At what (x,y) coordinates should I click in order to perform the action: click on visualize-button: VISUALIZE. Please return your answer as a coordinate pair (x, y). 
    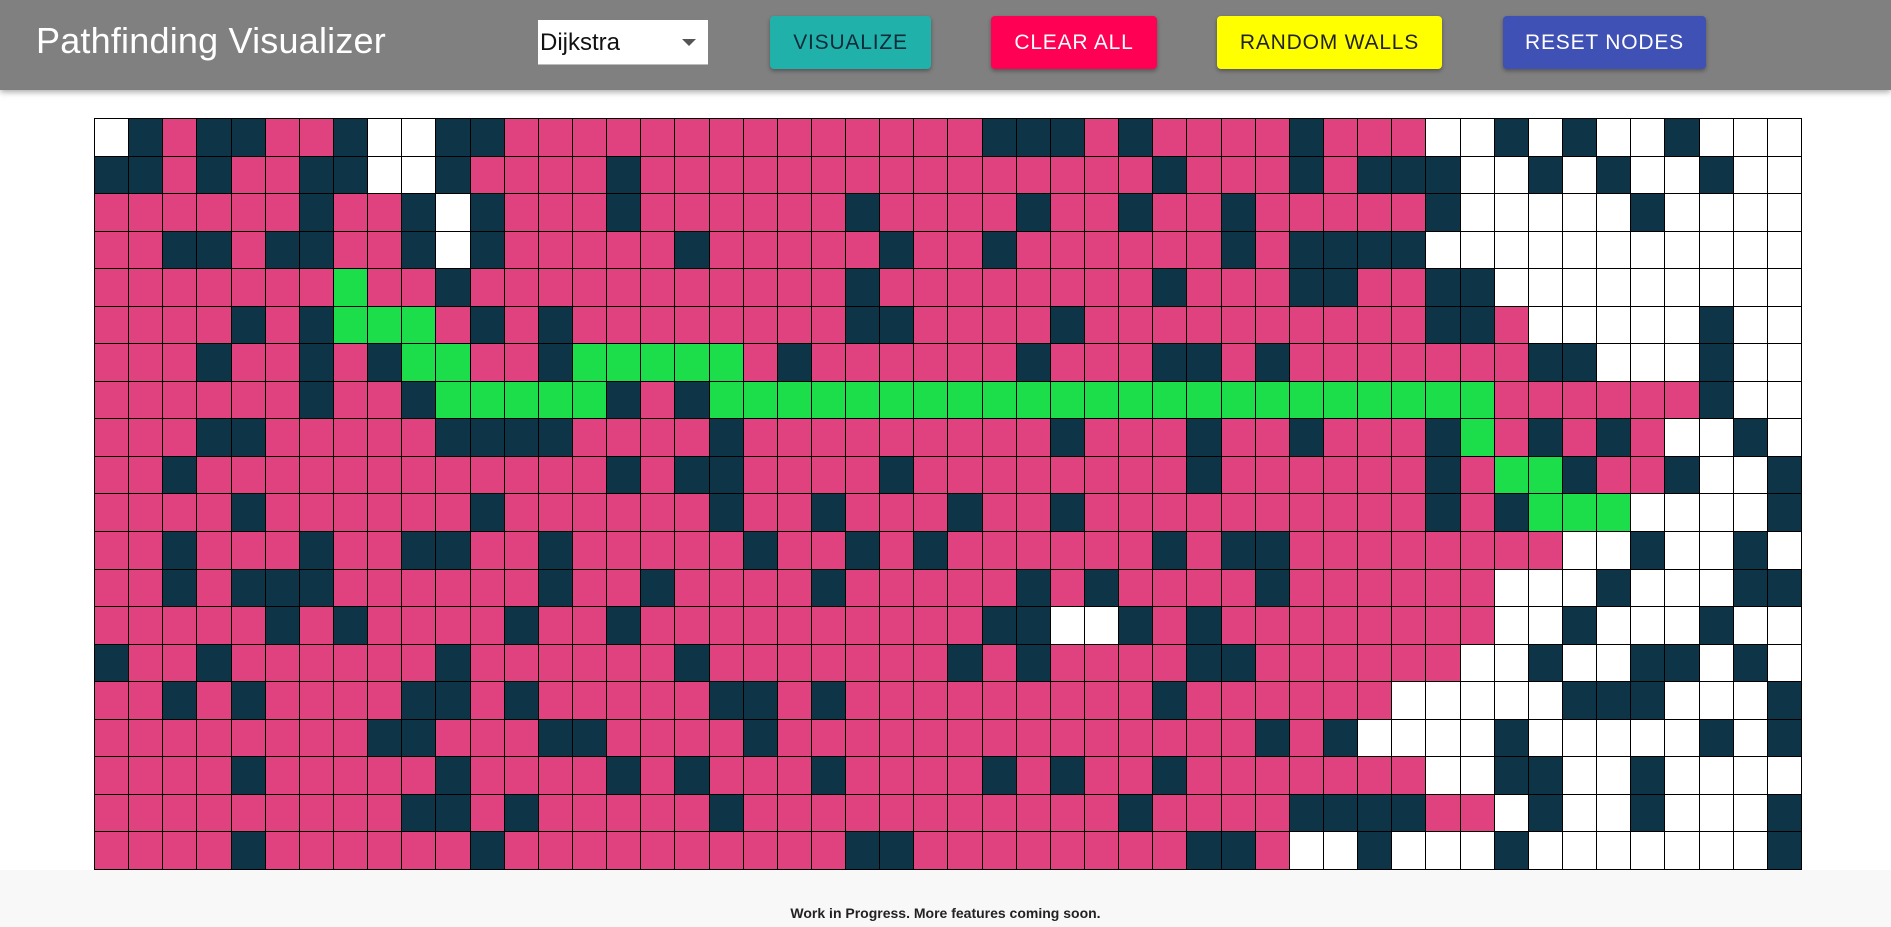
    Looking at the image, I should click on (850, 42).